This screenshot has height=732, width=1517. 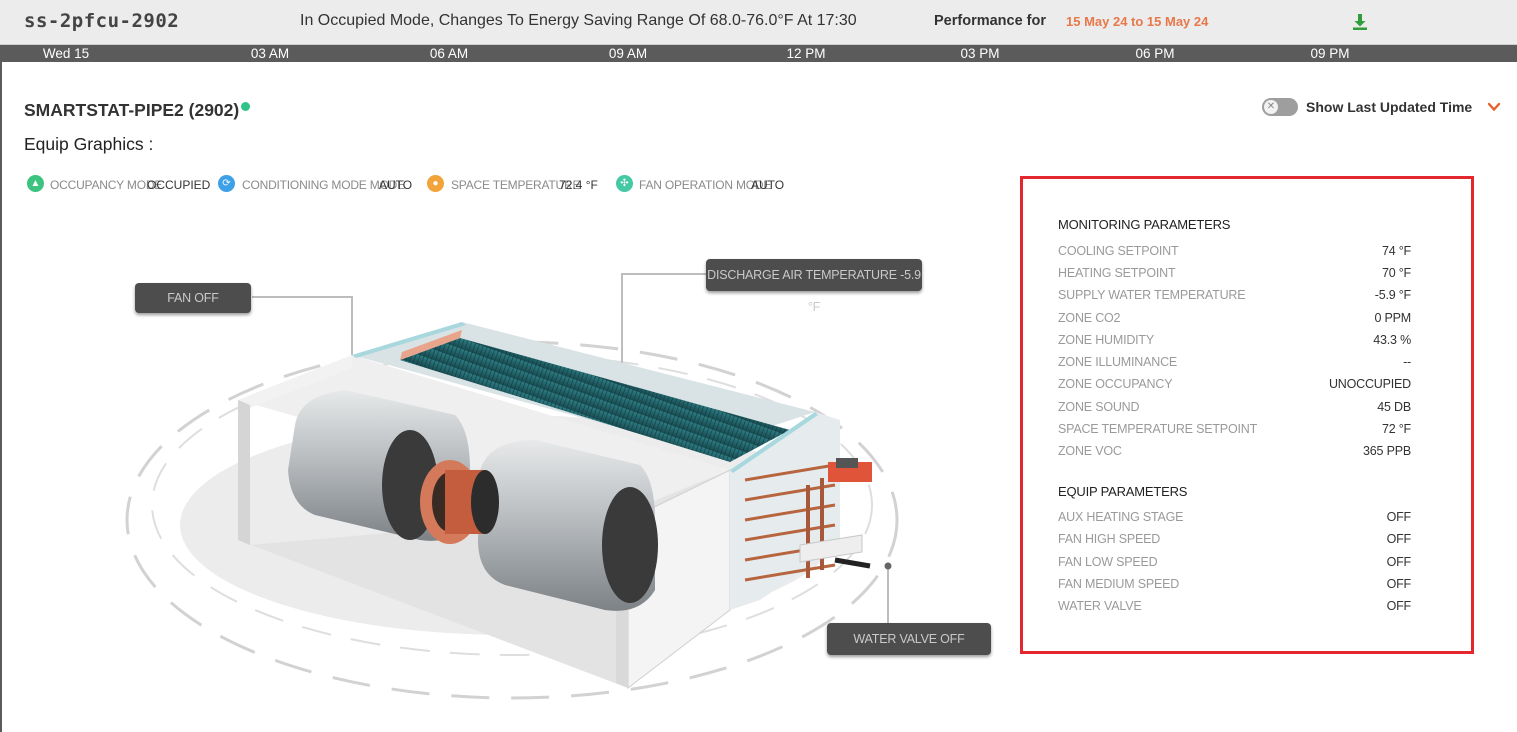 I want to click on occupancy-mode-value: OCCUPIED, so click(x=179, y=185).